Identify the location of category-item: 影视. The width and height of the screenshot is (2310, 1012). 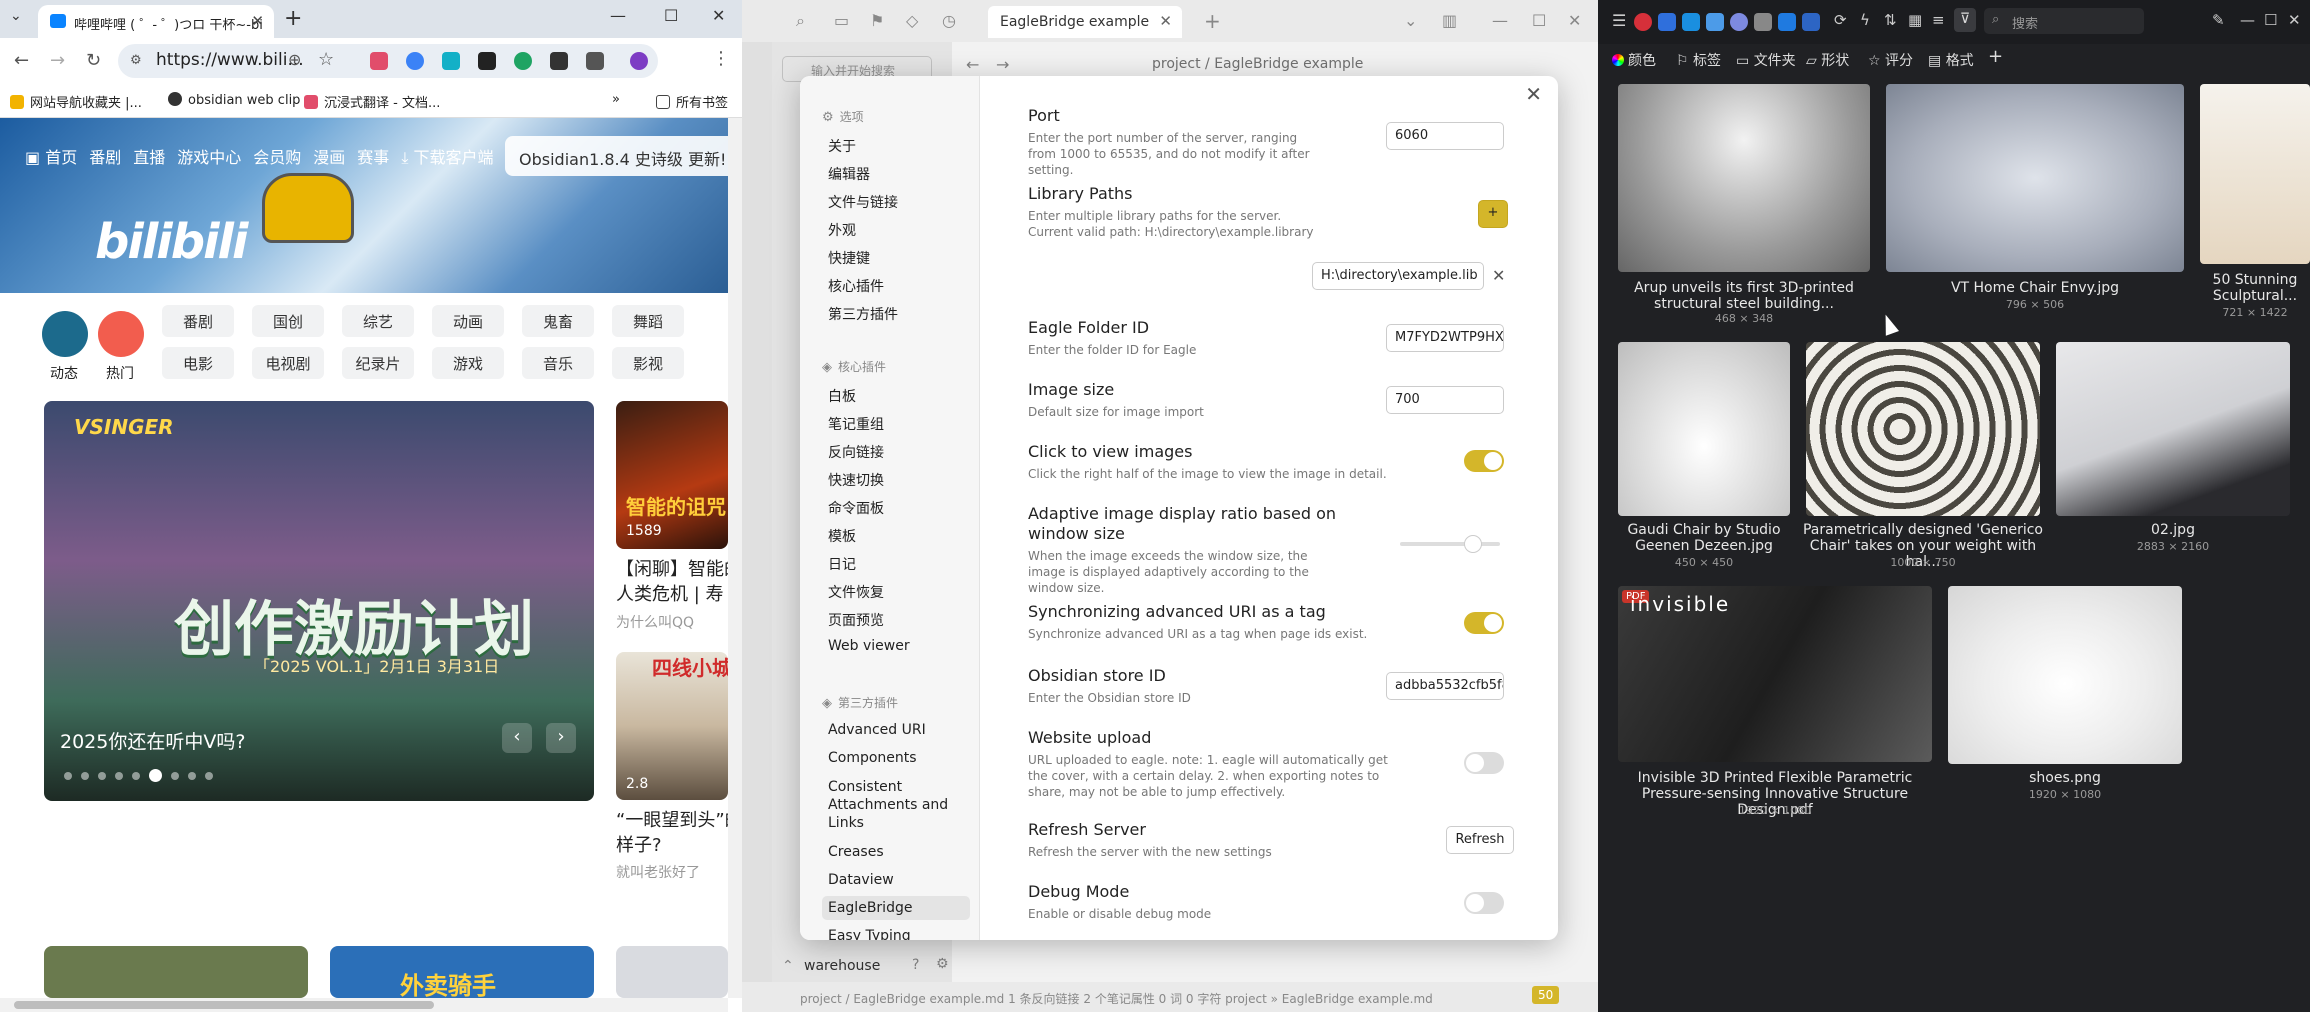
(648, 363).